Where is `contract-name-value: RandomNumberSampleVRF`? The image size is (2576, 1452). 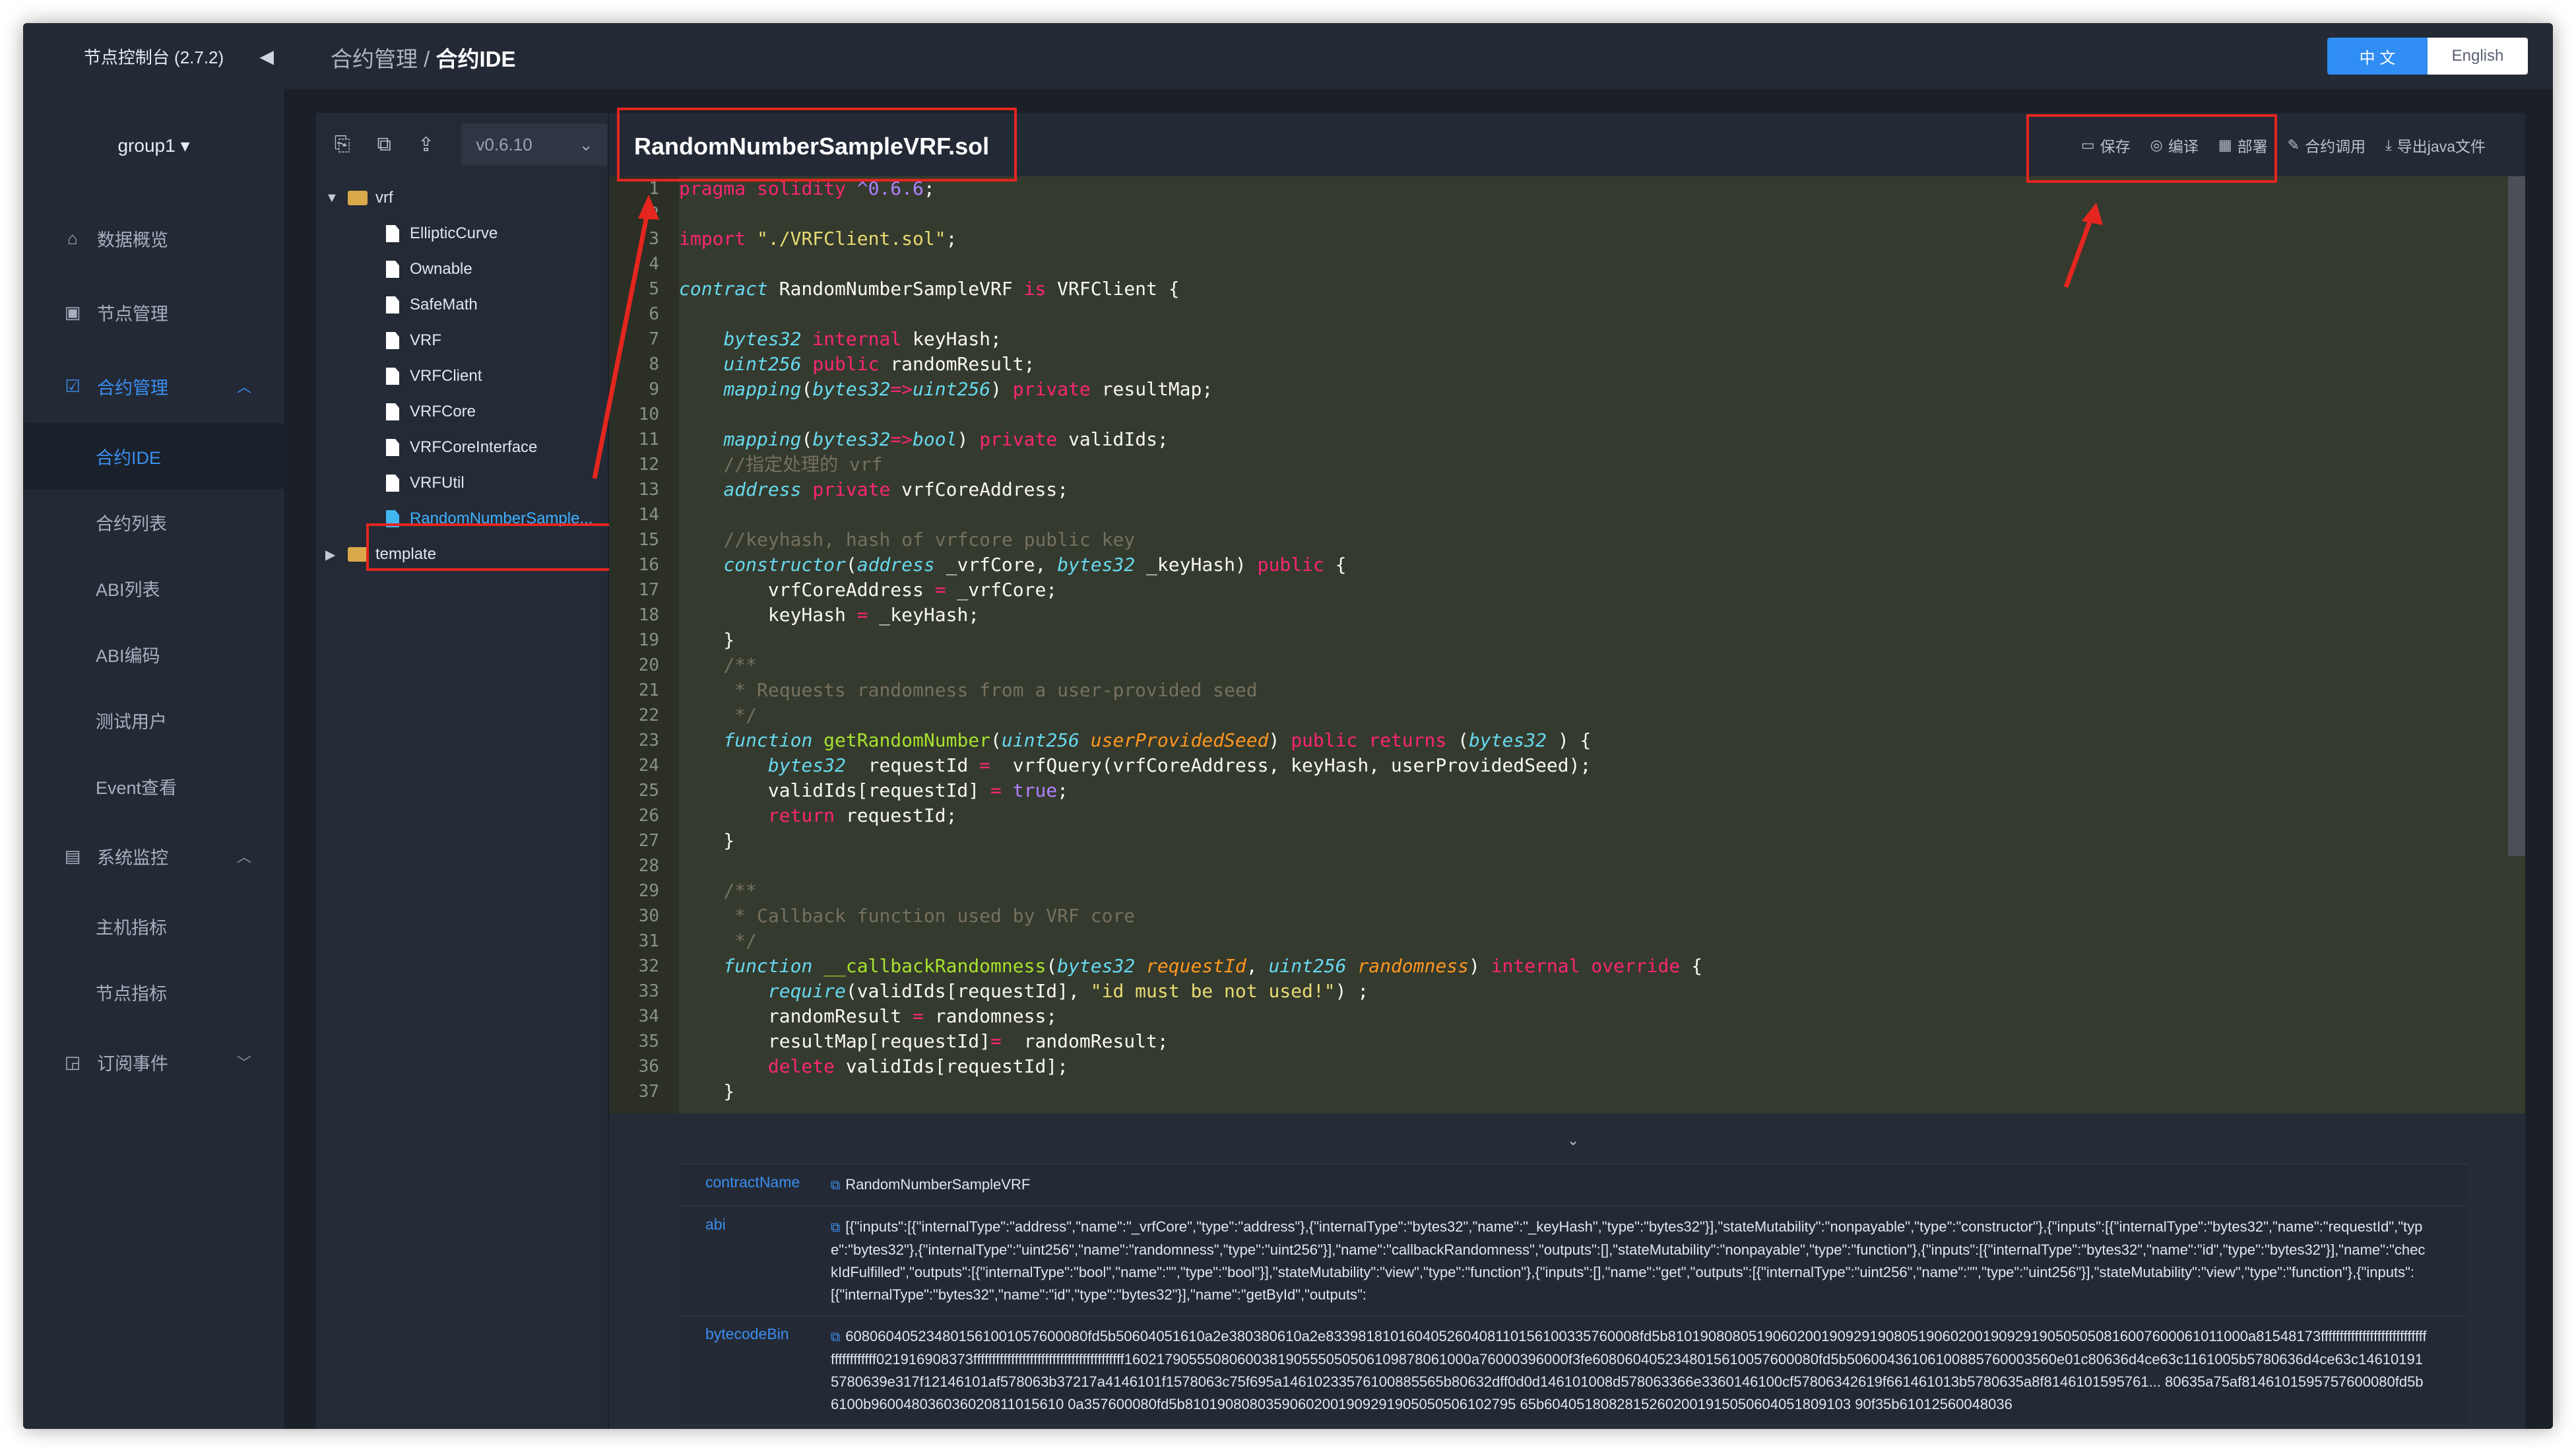 contract-name-value: RandomNumberSampleVRF is located at coordinates (938, 1184).